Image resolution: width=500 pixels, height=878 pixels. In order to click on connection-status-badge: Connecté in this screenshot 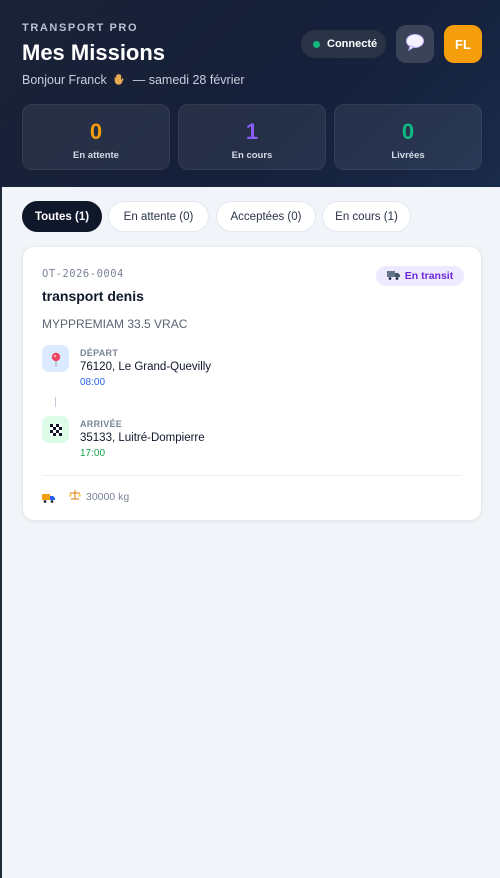, I will do `click(343, 44)`.